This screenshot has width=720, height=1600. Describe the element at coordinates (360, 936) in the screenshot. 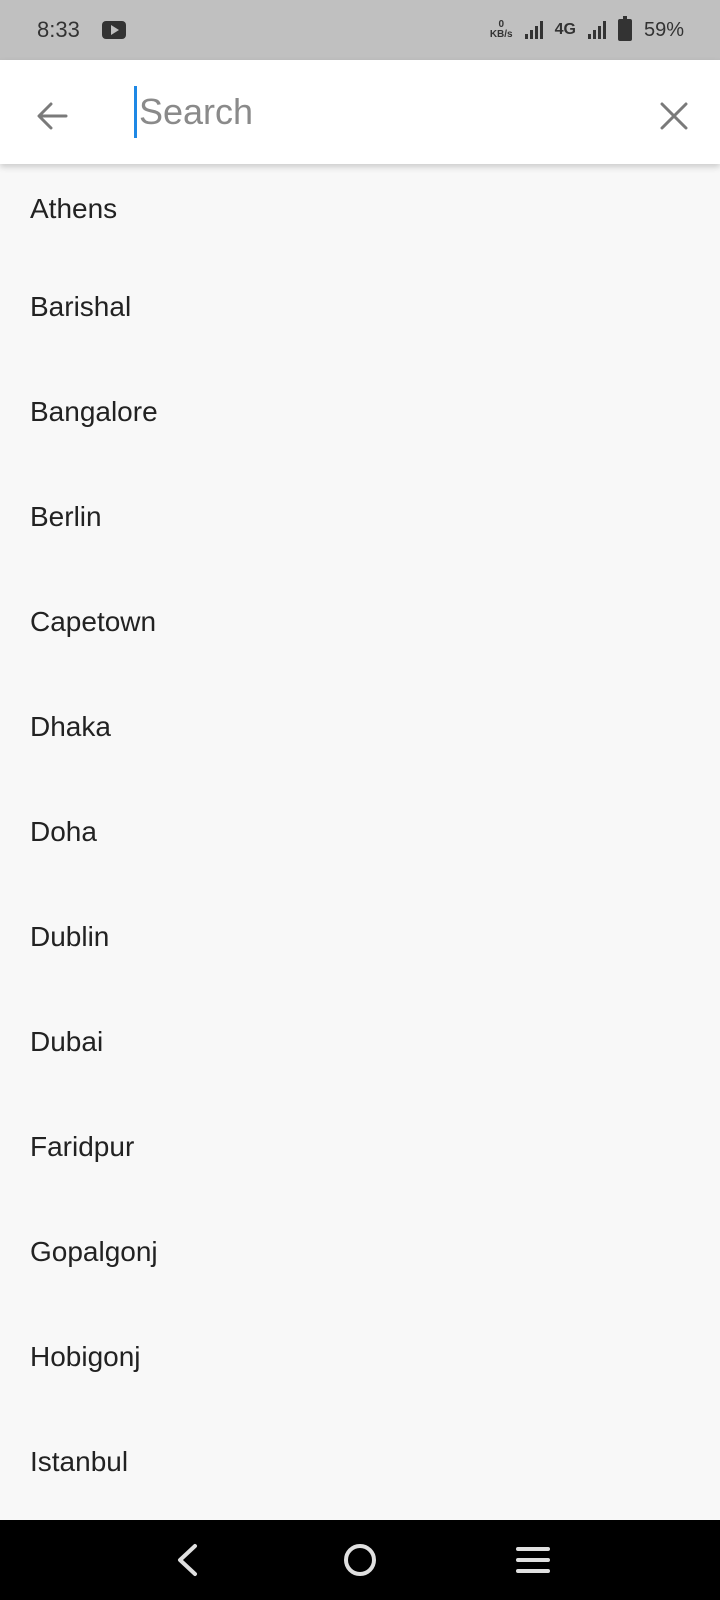

I see `city-item-dublin: Dublin` at that location.